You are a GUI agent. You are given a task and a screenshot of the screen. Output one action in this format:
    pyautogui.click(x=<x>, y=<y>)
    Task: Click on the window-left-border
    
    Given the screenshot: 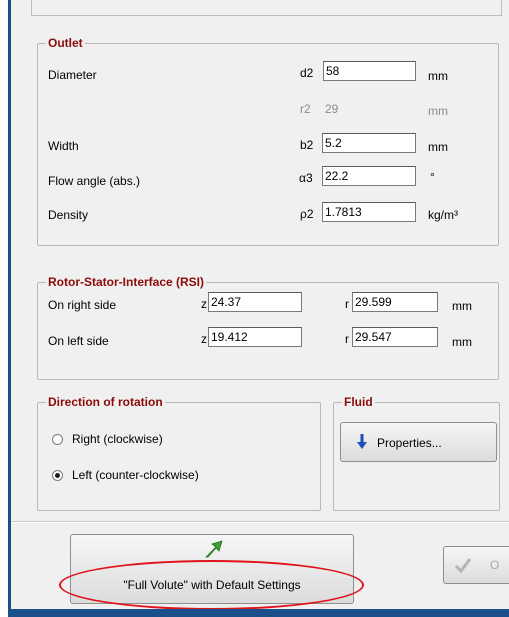 What is the action you would take?
    pyautogui.click(x=5, y=308)
    